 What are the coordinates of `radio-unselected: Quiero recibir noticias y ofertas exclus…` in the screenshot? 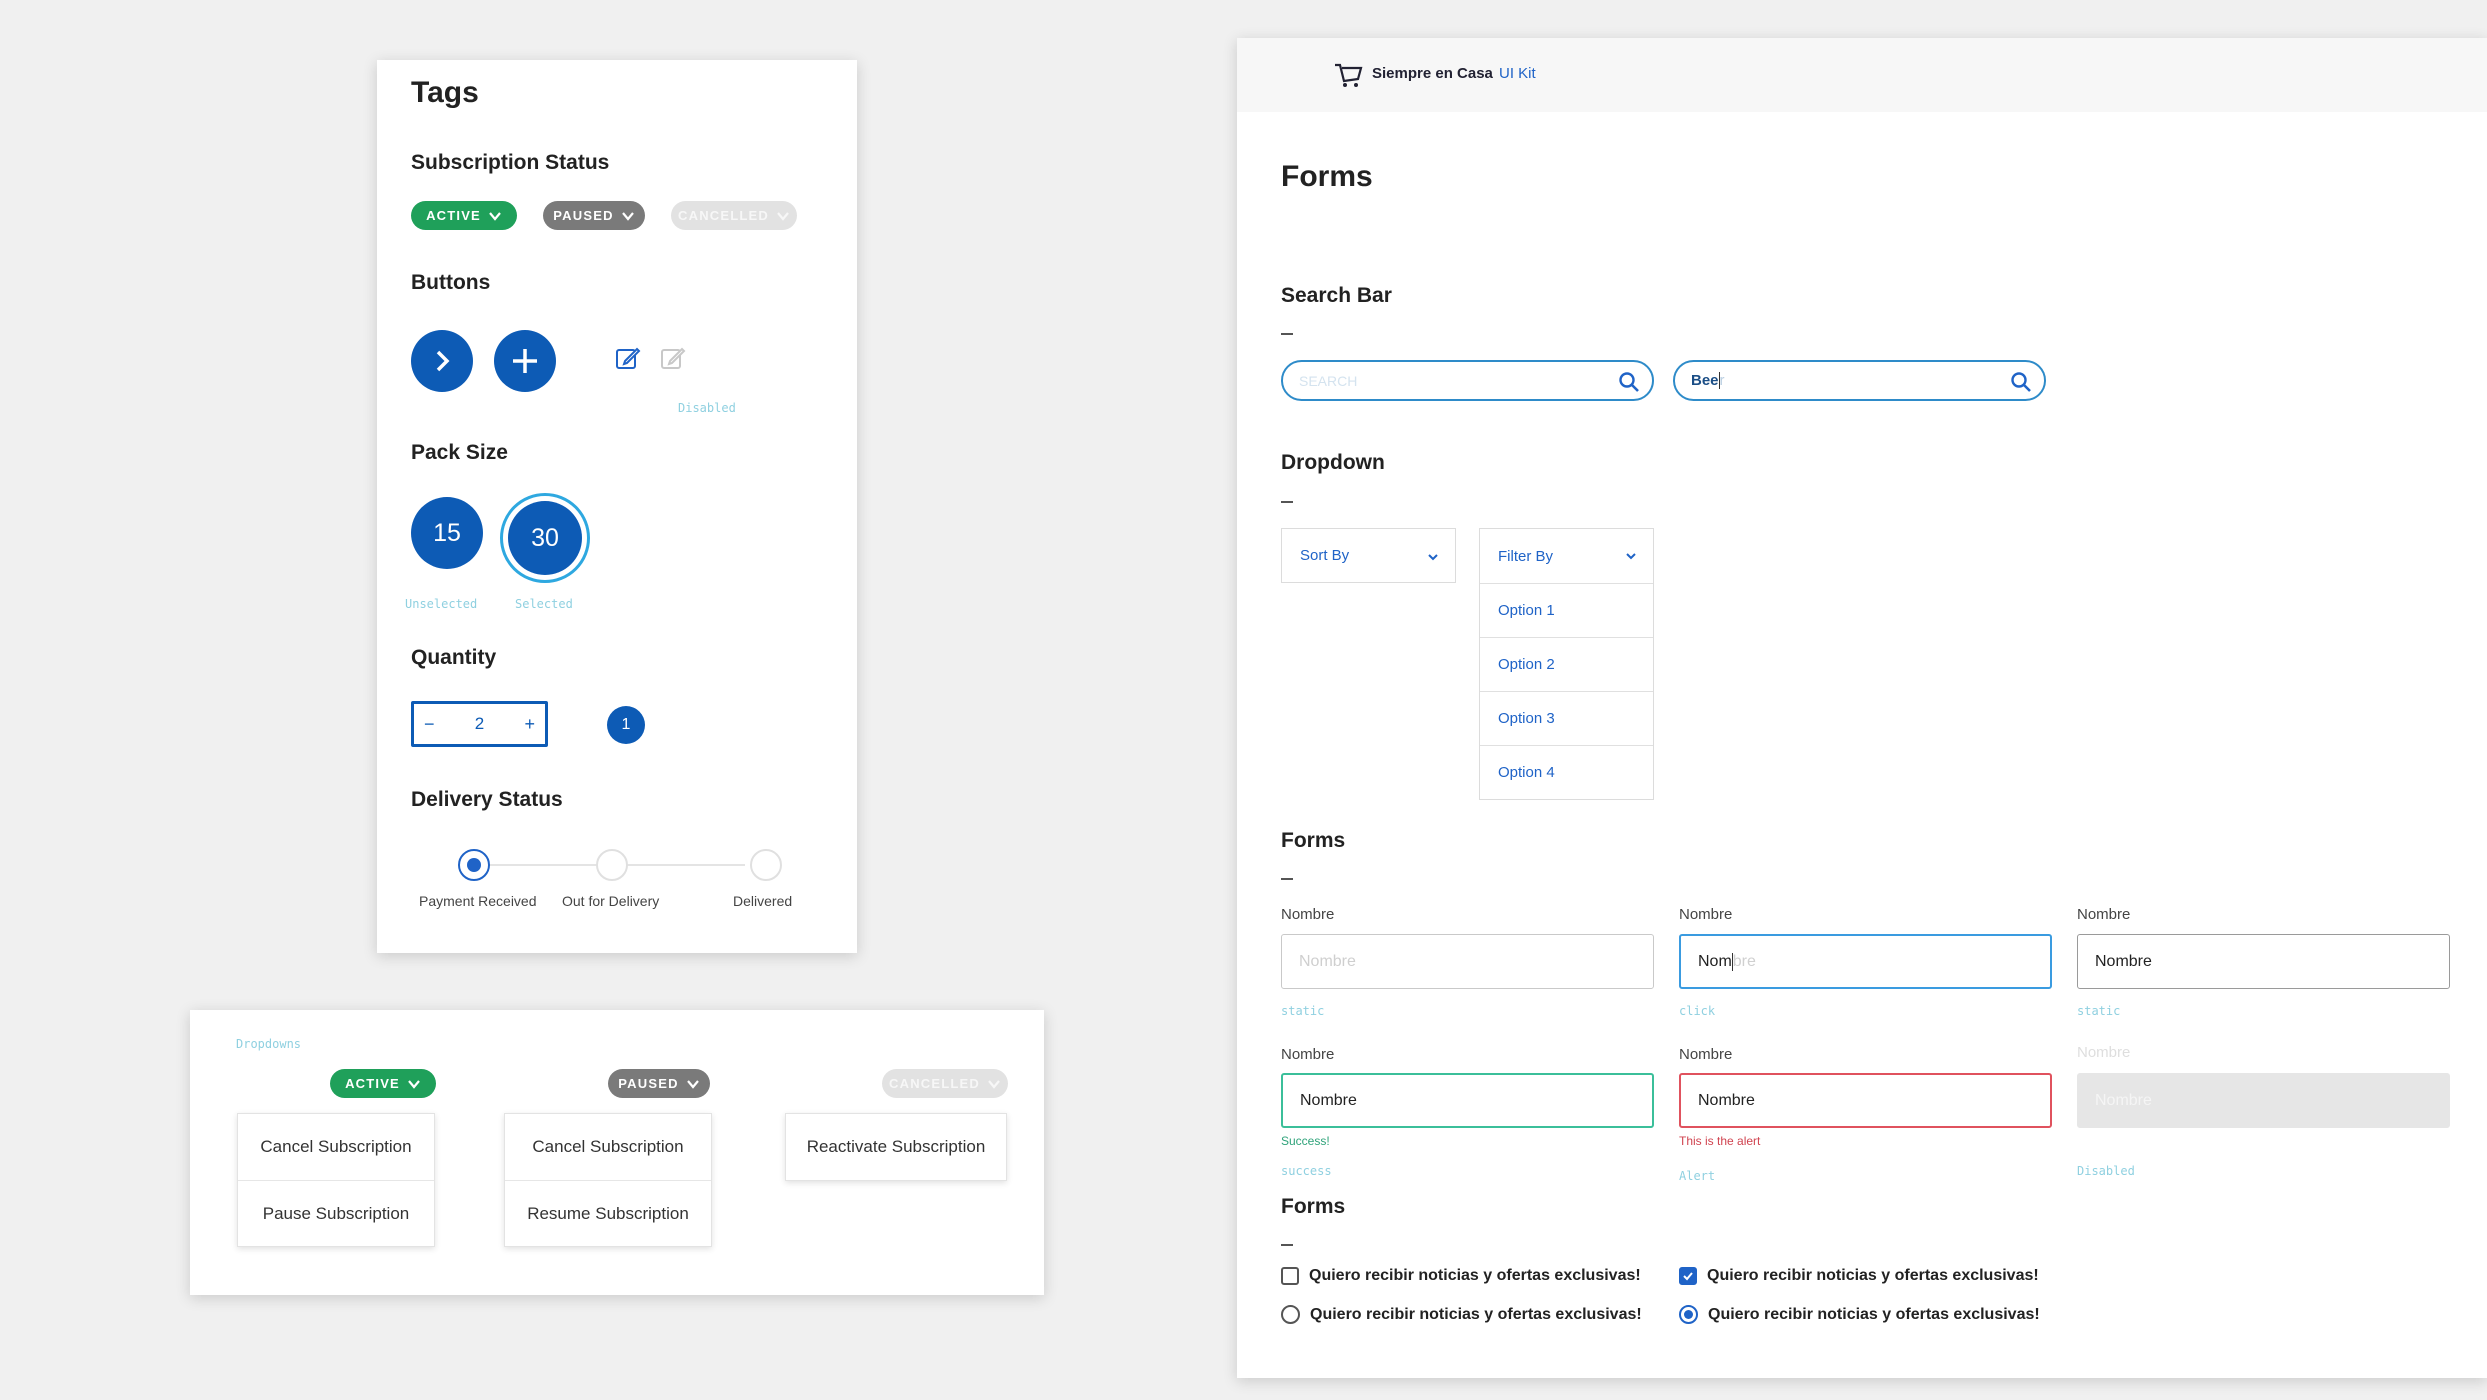 It's located at (1461, 1314).